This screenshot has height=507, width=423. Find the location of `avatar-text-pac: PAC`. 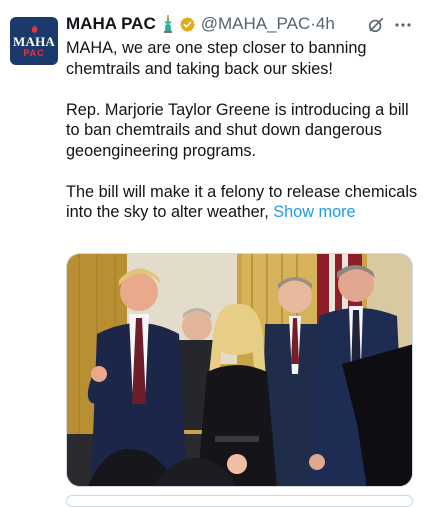

avatar-text-pac: PAC is located at coordinates (34, 53).